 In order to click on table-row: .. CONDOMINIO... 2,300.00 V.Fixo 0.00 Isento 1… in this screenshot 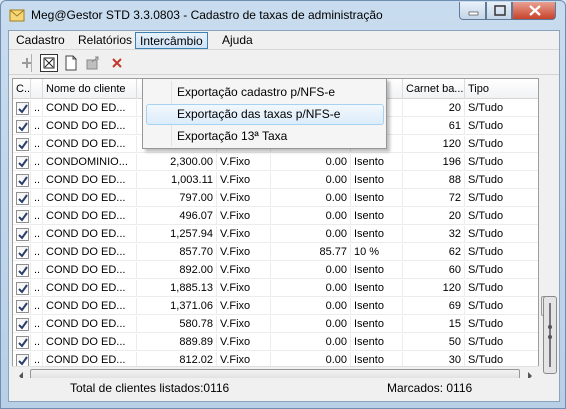, I will do `click(275, 162)`.